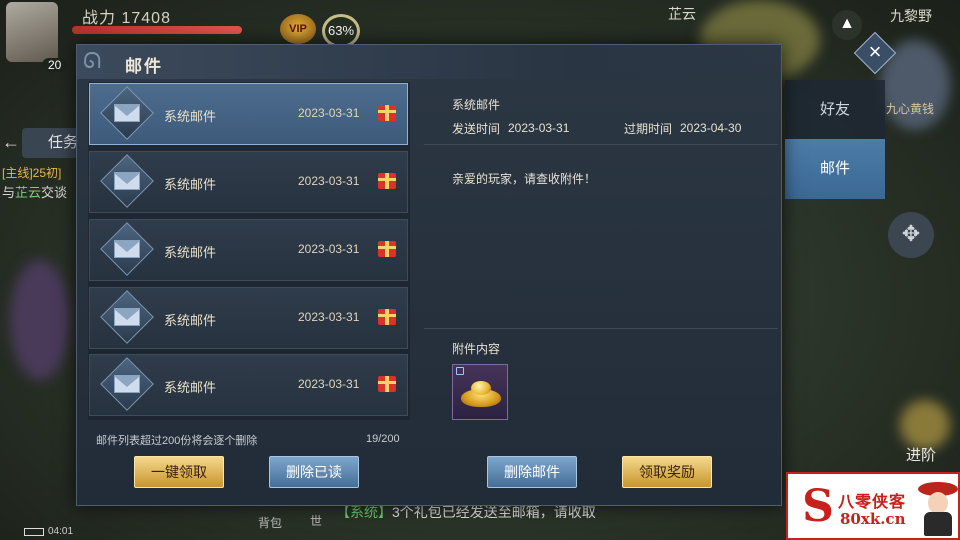 The height and width of the screenshot is (540, 960). Describe the element at coordinates (532, 472) in the screenshot. I see `delete-mail-button: 删除邮件` at that location.